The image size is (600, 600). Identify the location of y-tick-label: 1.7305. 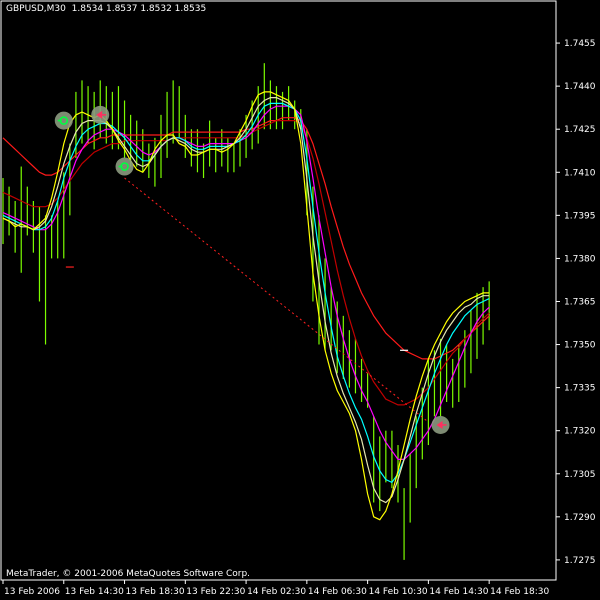
(580, 475).